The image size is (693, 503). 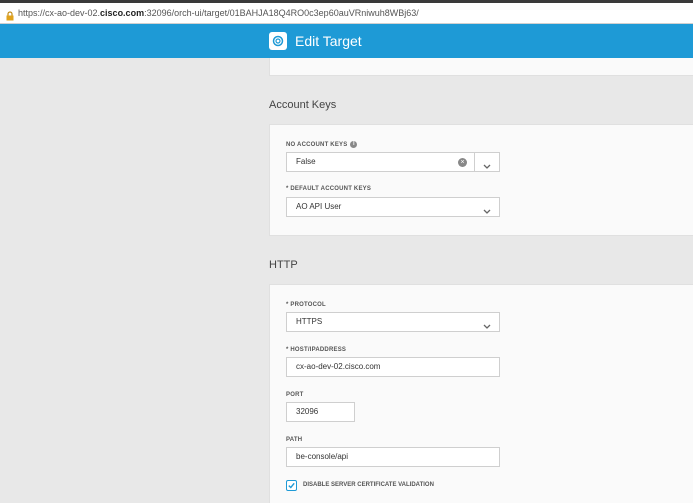 What do you see at coordinates (462, 162) in the screenshot?
I see `clear-icon: ×` at bounding box center [462, 162].